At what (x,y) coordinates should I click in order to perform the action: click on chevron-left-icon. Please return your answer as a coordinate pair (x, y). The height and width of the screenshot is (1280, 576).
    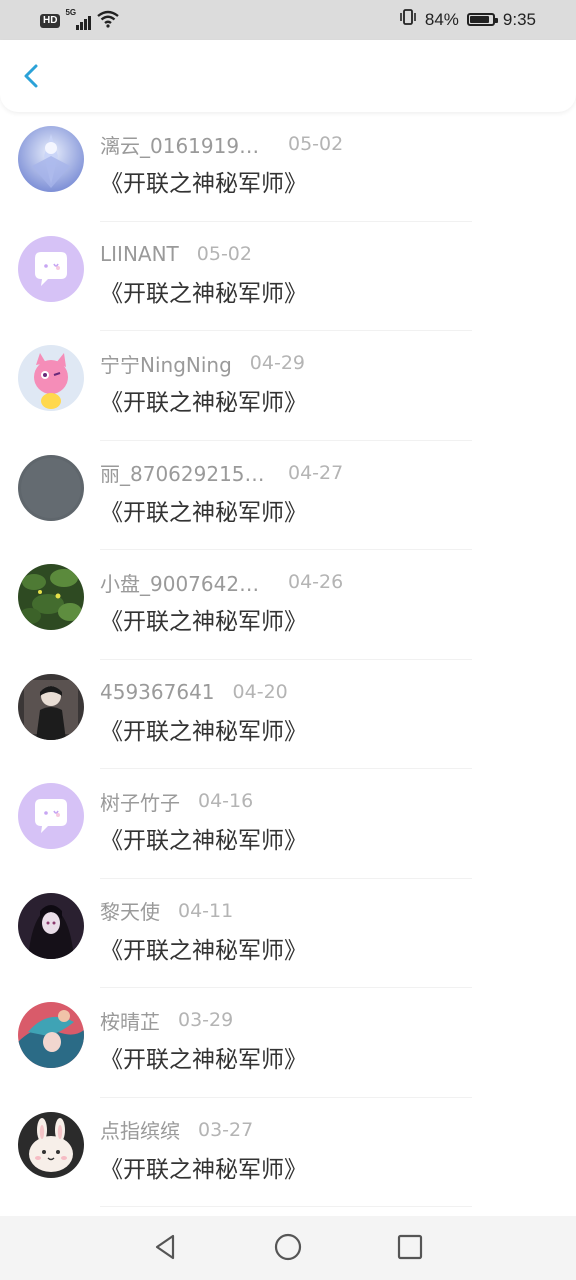
    Looking at the image, I should click on (31, 76).